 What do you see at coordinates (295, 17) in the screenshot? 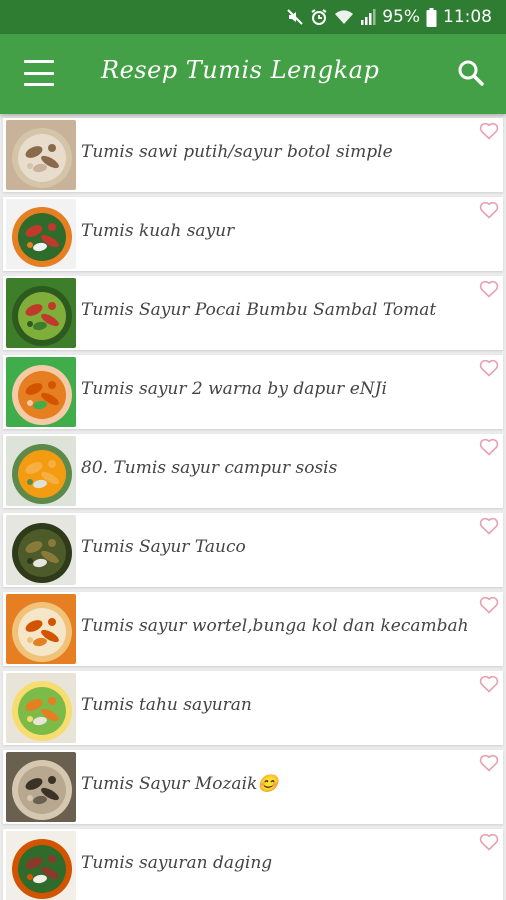
I see `mute-icon` at bounding box center [295, 17].